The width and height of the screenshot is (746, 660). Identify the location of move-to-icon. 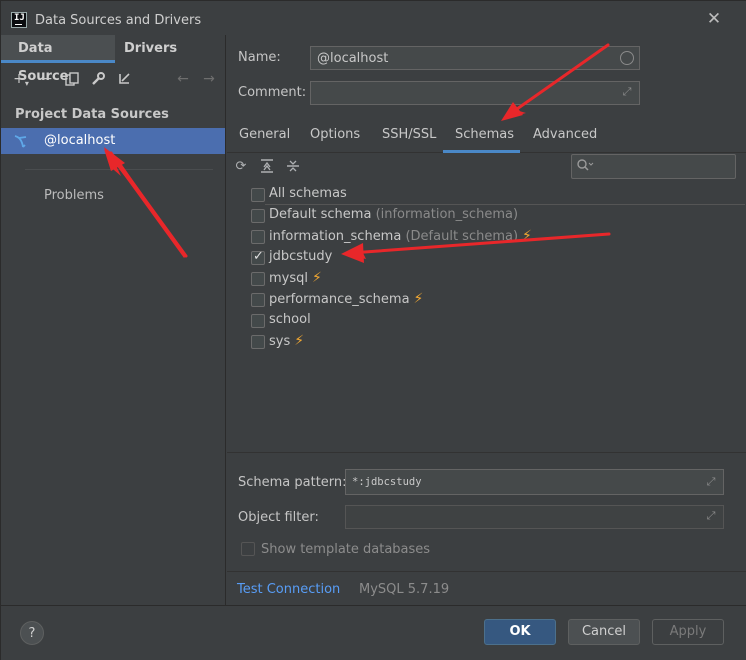
(124, 79).